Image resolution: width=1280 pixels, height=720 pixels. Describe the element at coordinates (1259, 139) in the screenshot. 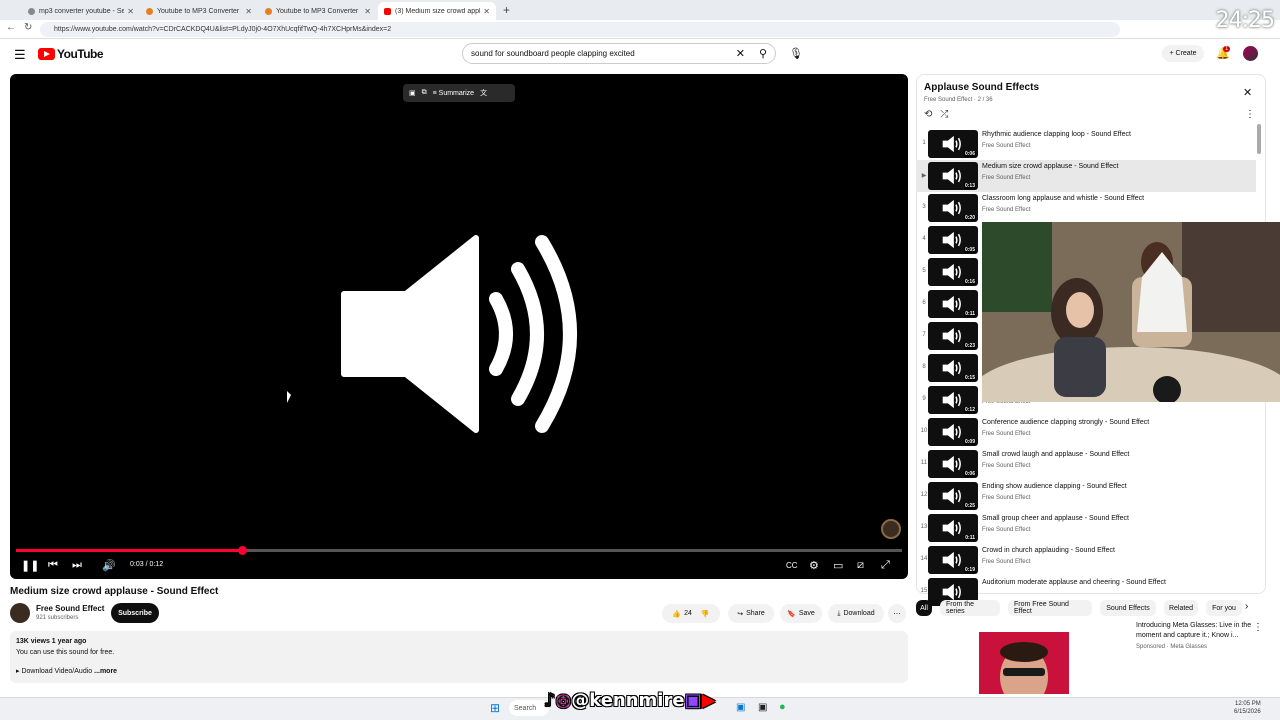

I see `playlist-scrollbar` at that location.